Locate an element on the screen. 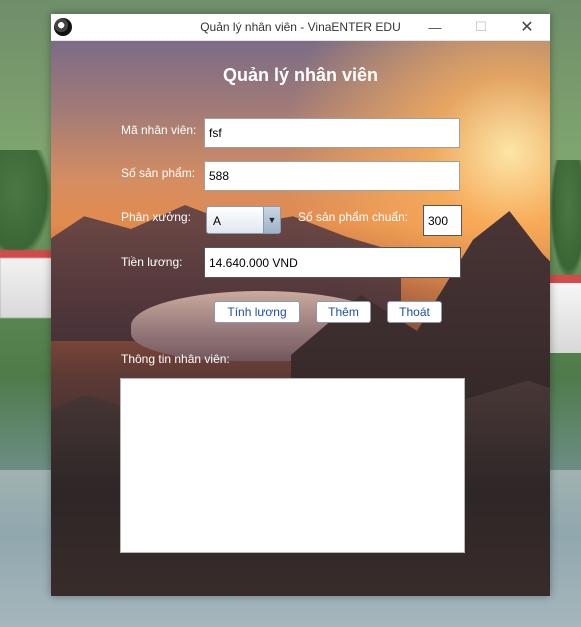  maximize-button: ☐ is located at coordinates (481, 27).